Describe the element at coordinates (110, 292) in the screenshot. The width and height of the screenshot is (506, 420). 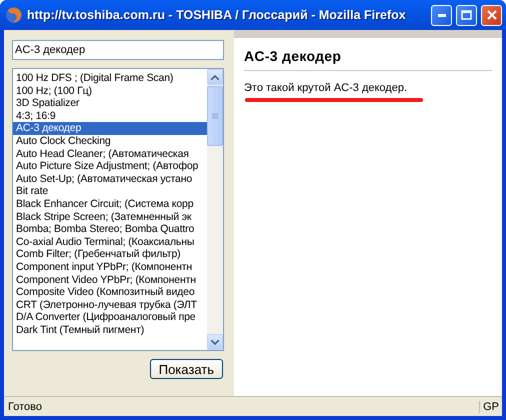
I see `list-item: Composite Video (Композитный видео` at that location.